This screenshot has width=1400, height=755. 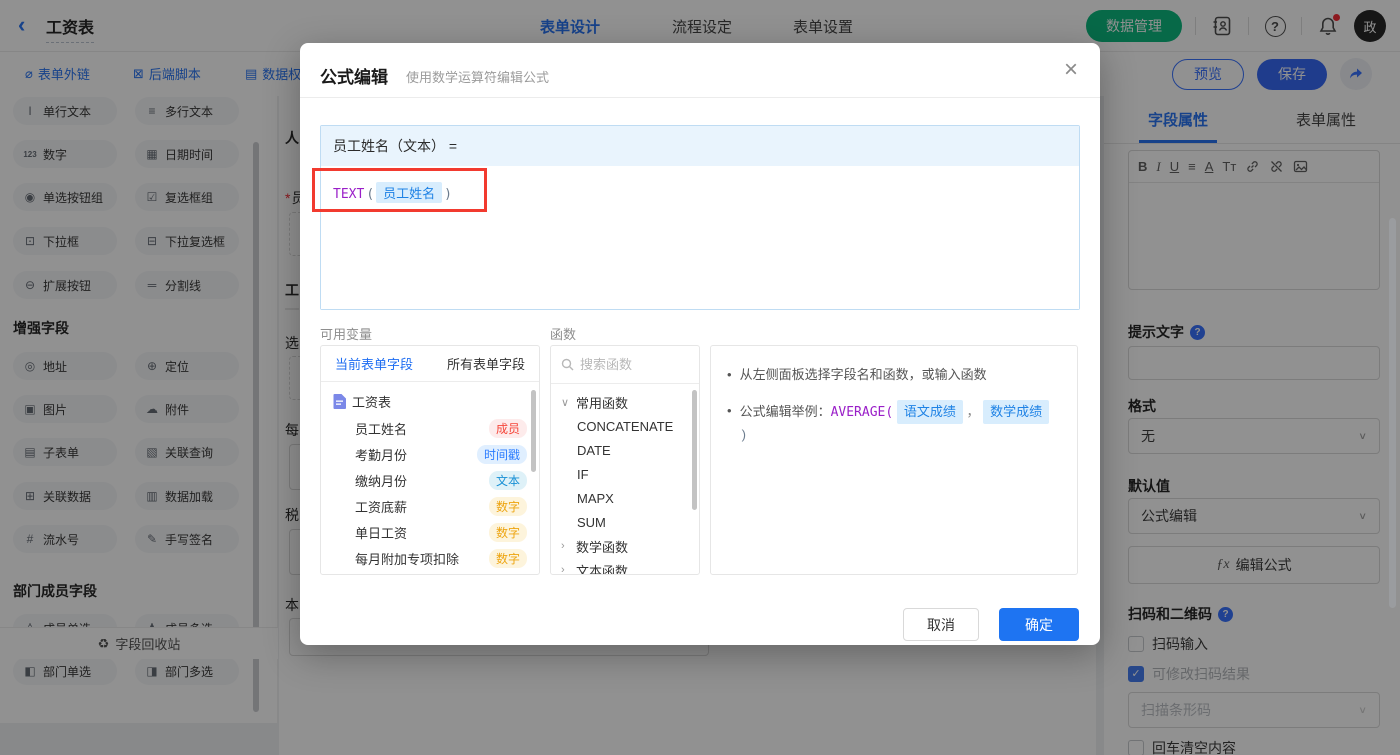 I want to click on cancel-button: 取消, so click(x=941, y=624).